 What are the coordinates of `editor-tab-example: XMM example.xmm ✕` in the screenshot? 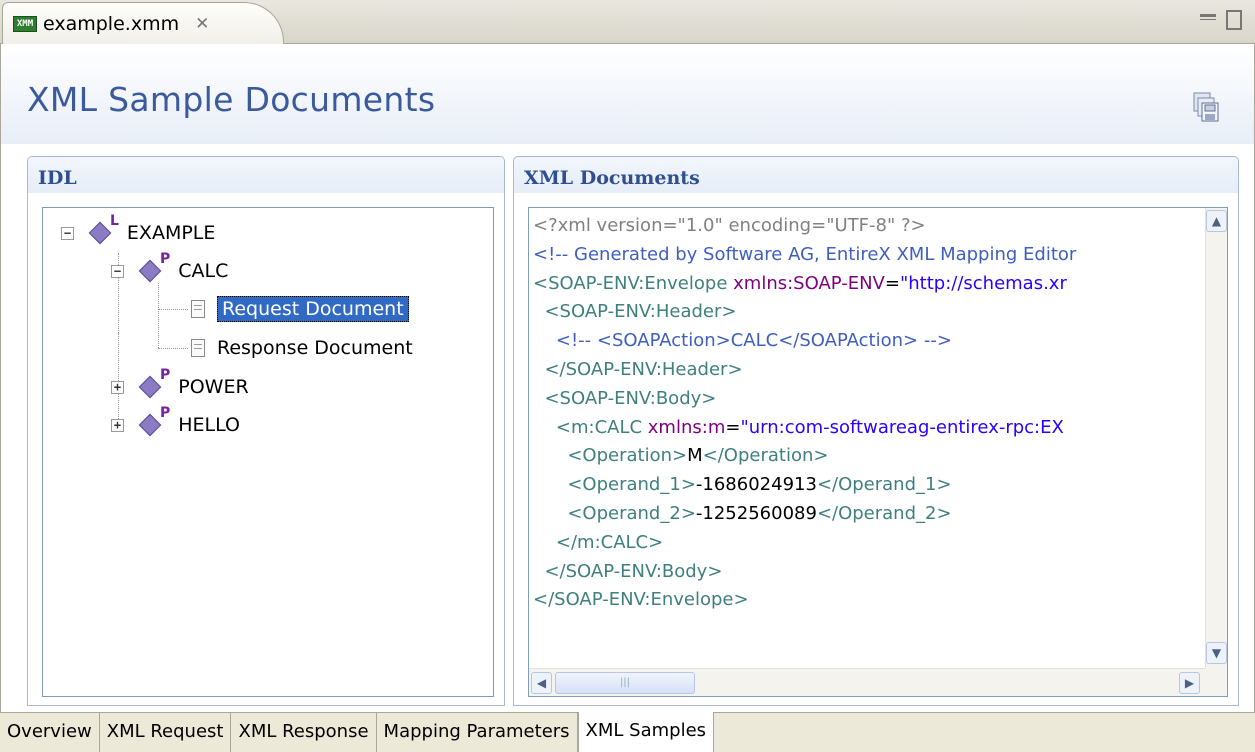 It's located at (143, 23).